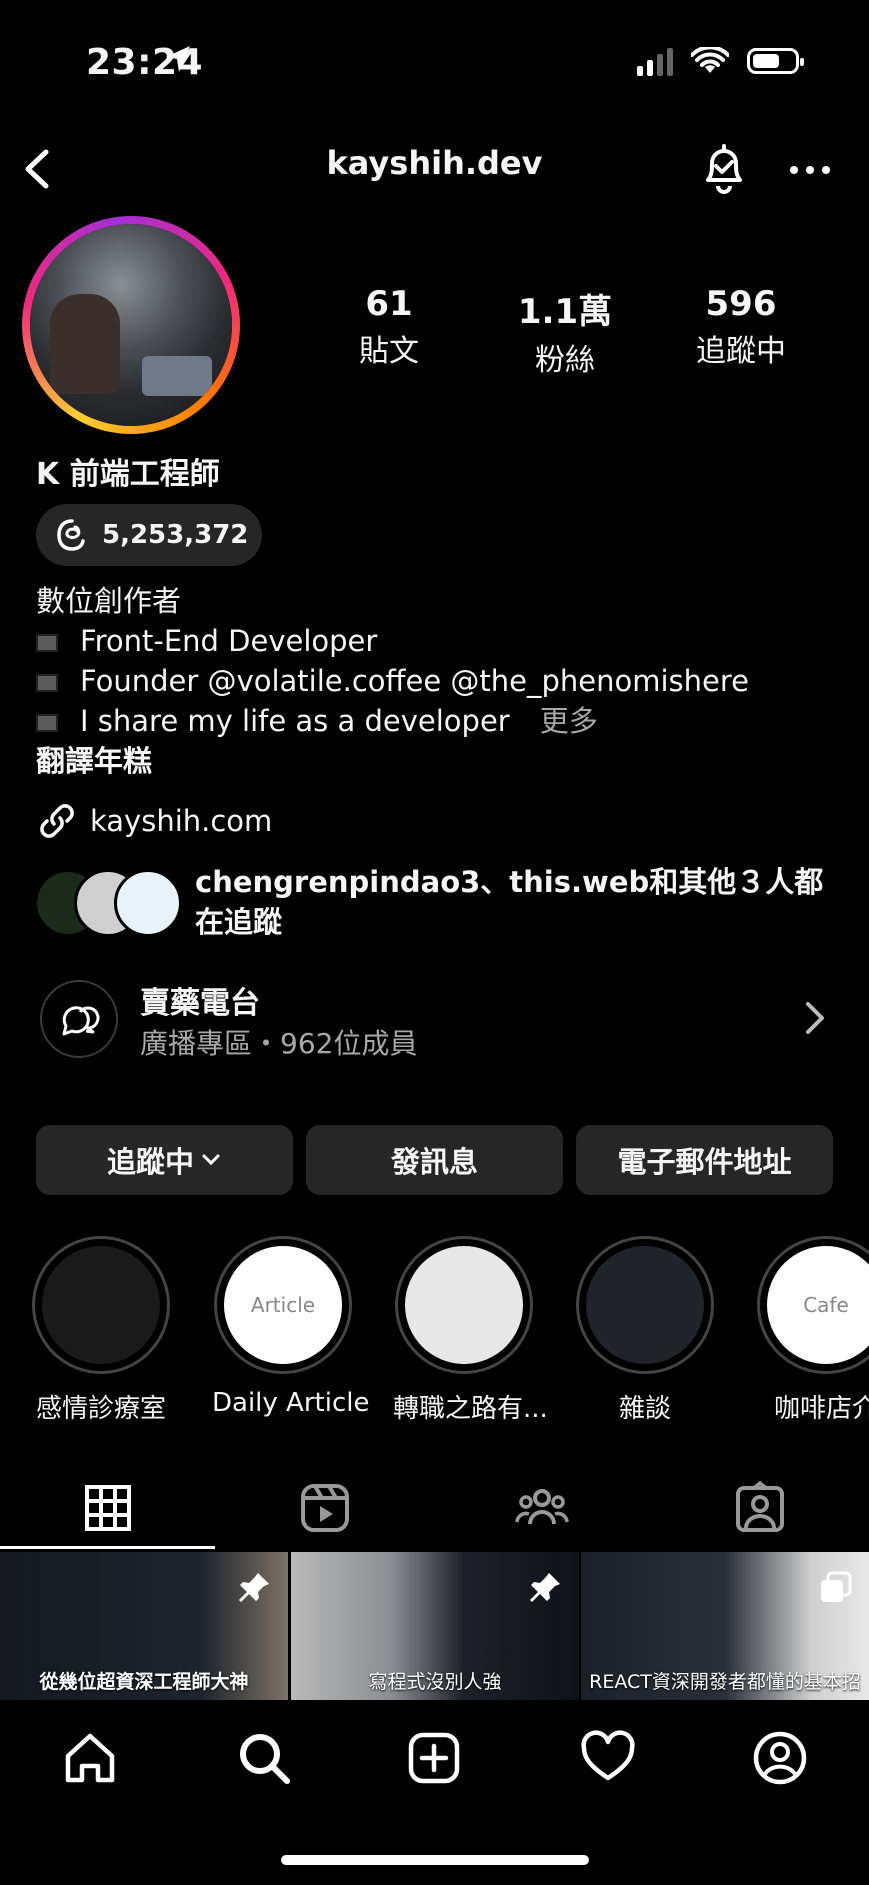 This screenshot has width=869, height=1885. Describe the element at coordinates (704, 1160) in the screenshot. I see `email-button: 電子郵件地址` at that location.